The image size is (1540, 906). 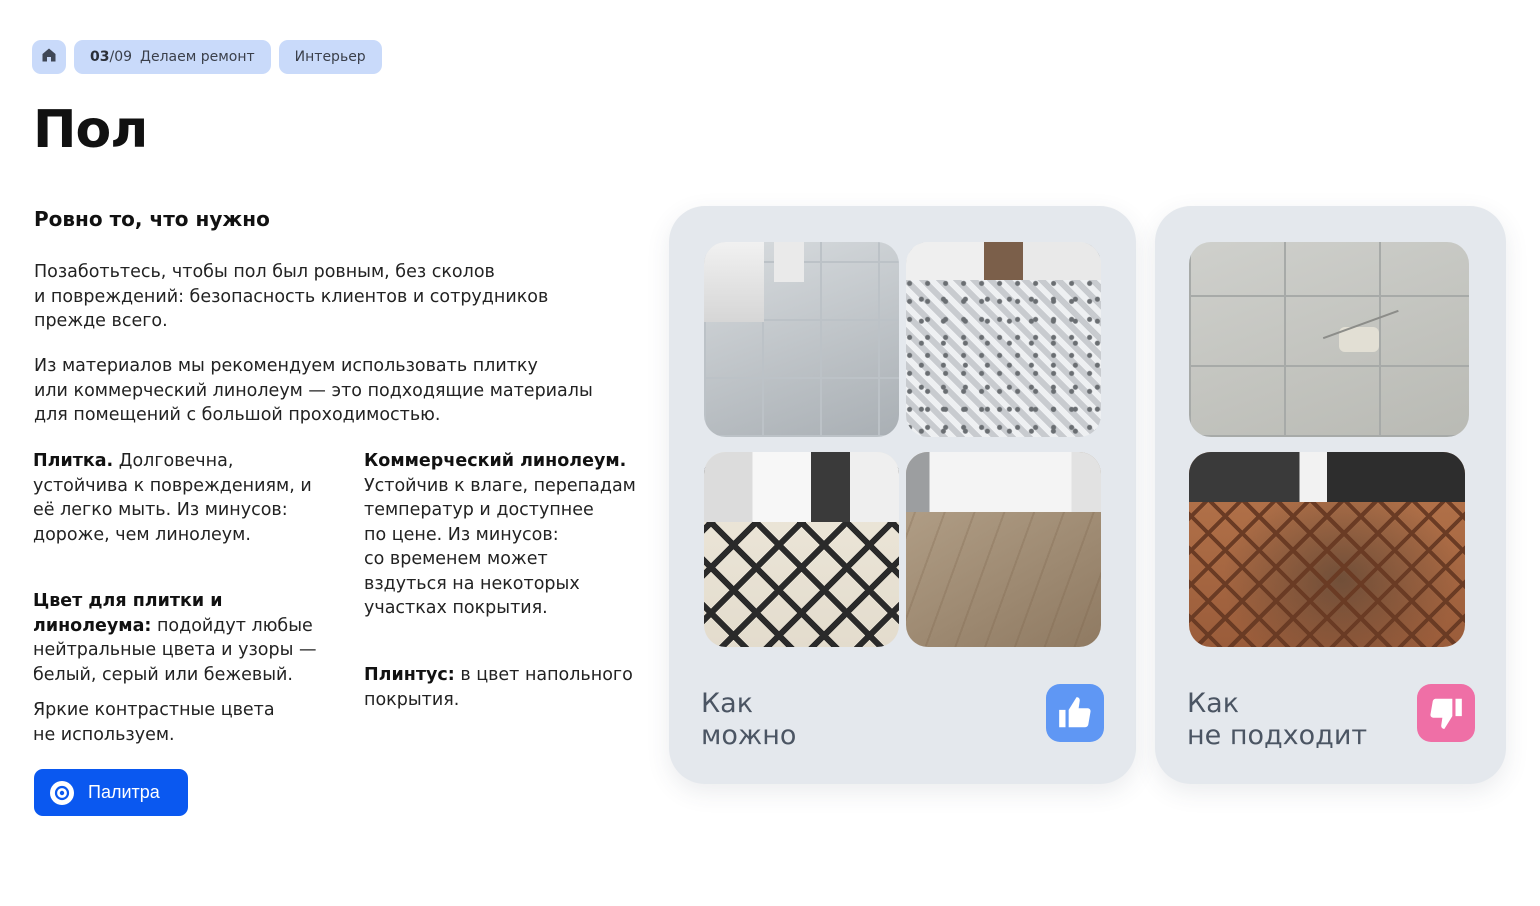 What do you see at coordinates (154, 722) in the screenshot?
I see `bright-colors-note: Яркие контрастные цвета не используем.` at bounding box center [154, 722].